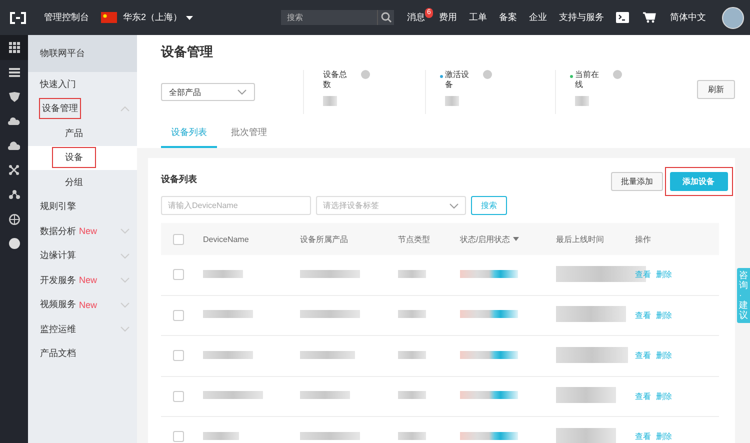 This screenshot has height=443, width=750. I want to click on sidebar-item: 开发服务 New, so click(82, 280).